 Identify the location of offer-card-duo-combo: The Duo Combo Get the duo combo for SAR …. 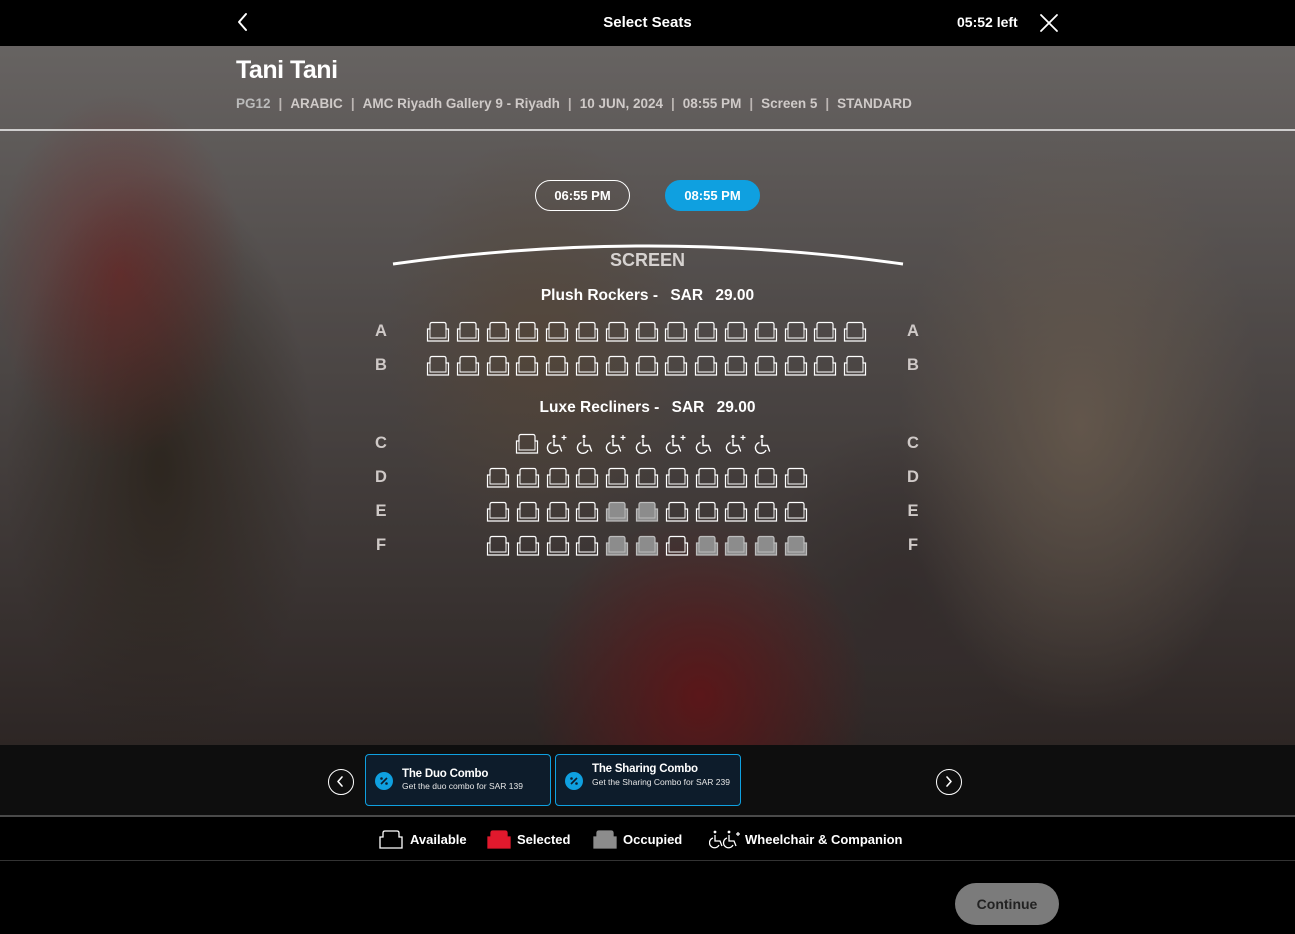
(458, 780).